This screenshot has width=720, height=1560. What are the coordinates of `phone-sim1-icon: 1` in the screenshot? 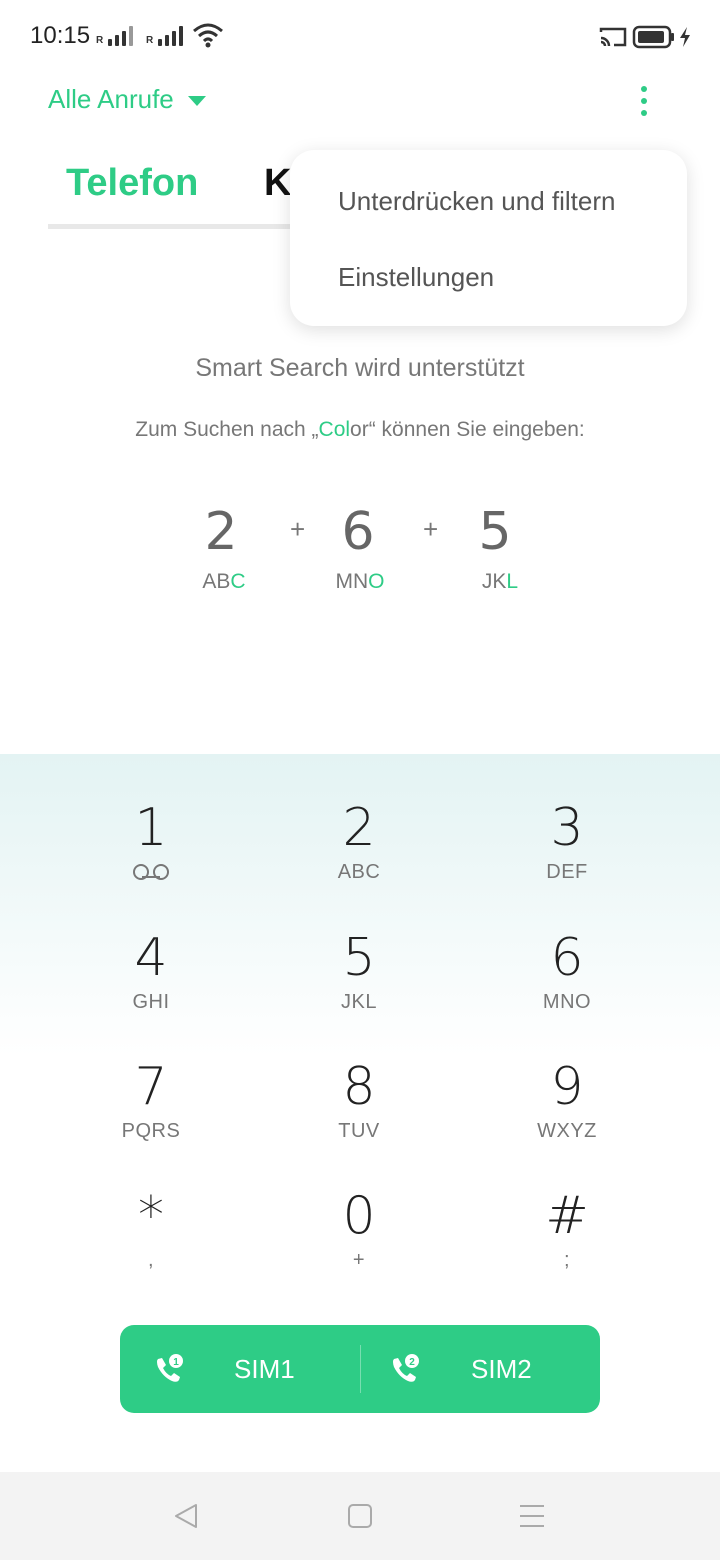 It's located at (170, 1368).